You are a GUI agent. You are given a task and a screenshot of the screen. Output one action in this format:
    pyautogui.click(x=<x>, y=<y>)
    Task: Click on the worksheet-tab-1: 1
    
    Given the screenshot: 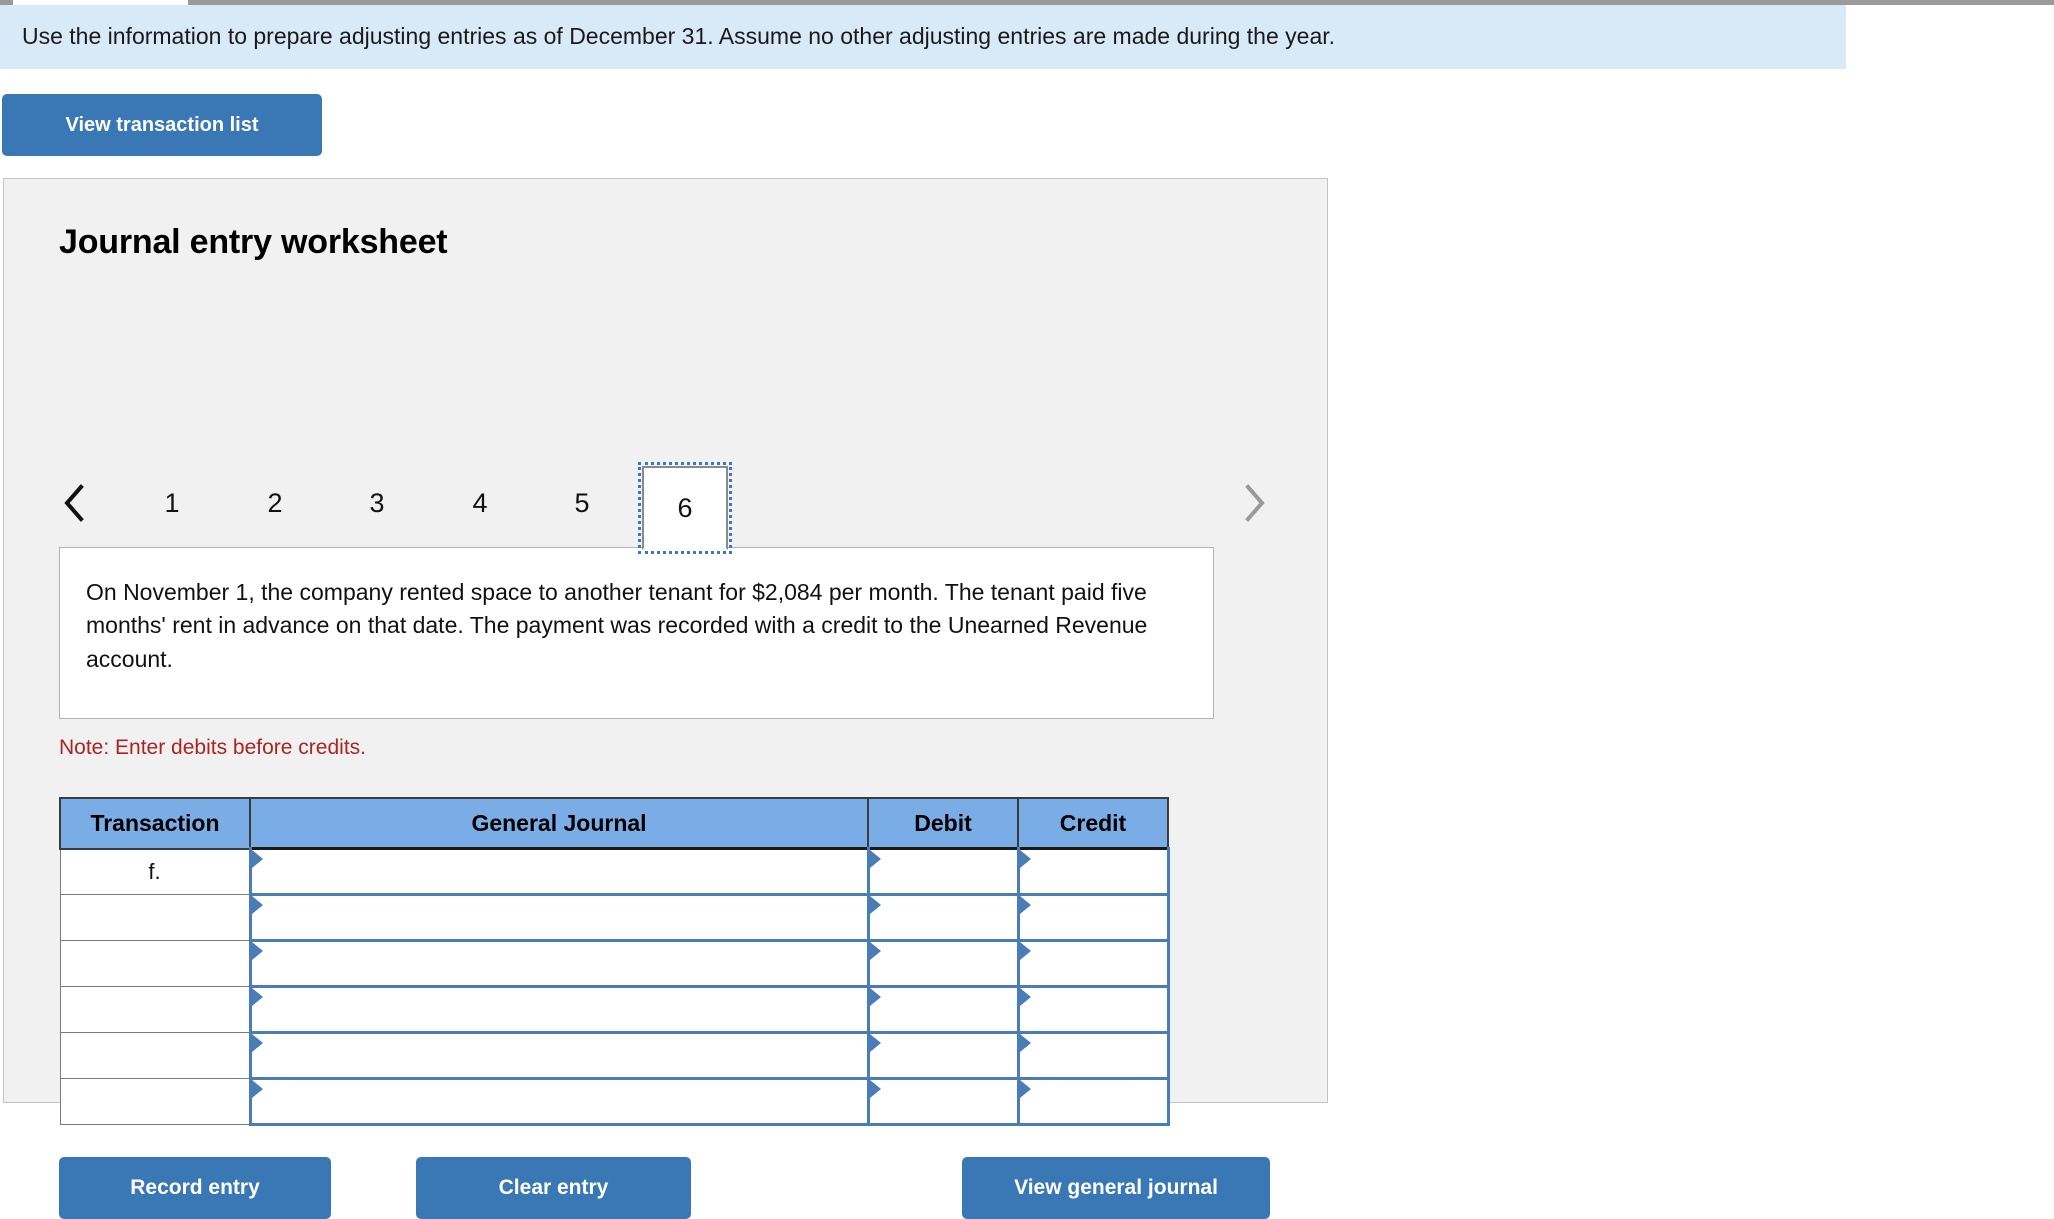 What is the action you would take?
    pyautogui.click(x=172, y=503)
    